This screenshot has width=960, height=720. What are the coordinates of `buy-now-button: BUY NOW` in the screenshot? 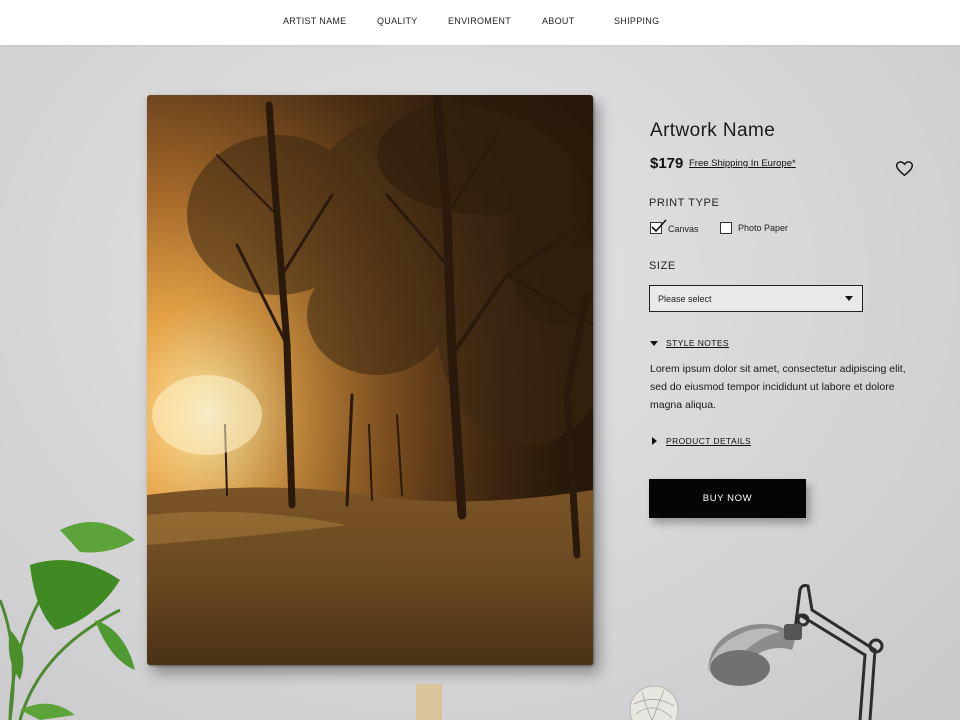 It's located at (727, 498).